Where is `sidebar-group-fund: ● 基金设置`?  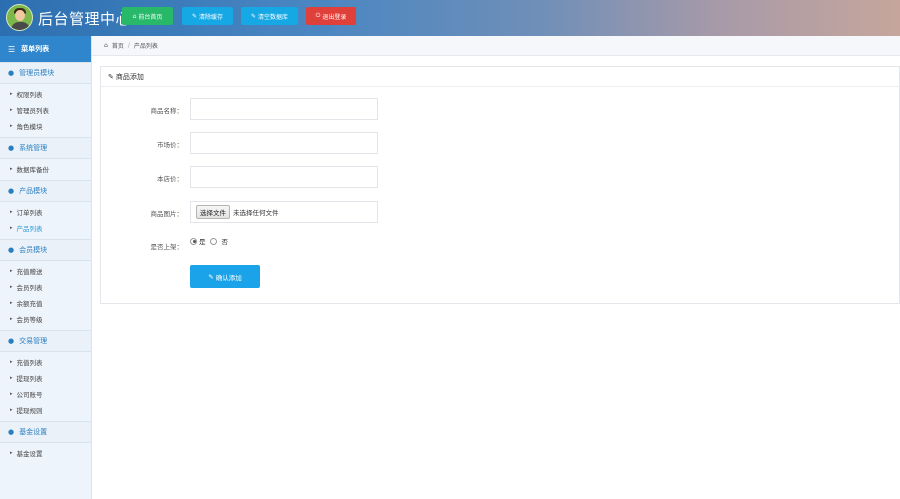 sidebar-group-fund: ● 基金设置 is located at coordinates (45, 432).